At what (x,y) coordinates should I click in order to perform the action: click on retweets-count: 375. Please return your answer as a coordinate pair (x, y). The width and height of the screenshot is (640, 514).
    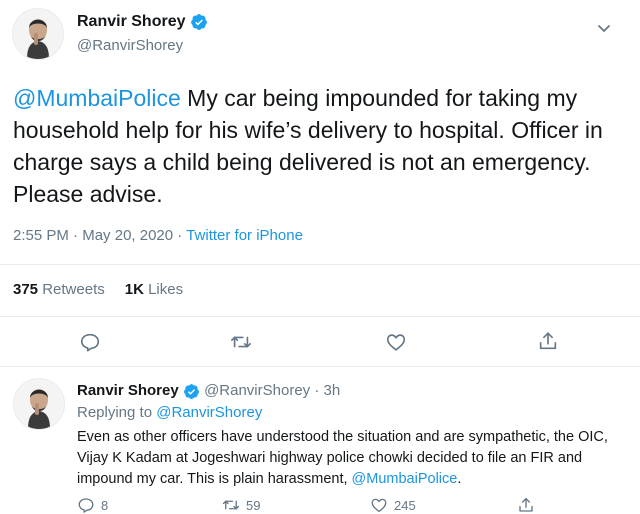
    Looking at the image, I should click on (26, 289).